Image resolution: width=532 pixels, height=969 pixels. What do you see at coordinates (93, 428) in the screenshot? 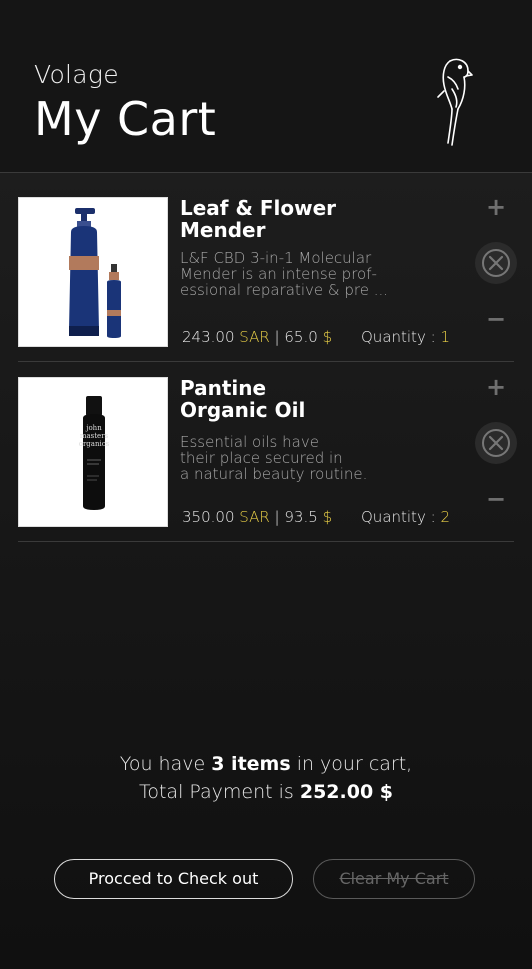
I see `bottle-label-text: john` at bounding box center [93, 428].